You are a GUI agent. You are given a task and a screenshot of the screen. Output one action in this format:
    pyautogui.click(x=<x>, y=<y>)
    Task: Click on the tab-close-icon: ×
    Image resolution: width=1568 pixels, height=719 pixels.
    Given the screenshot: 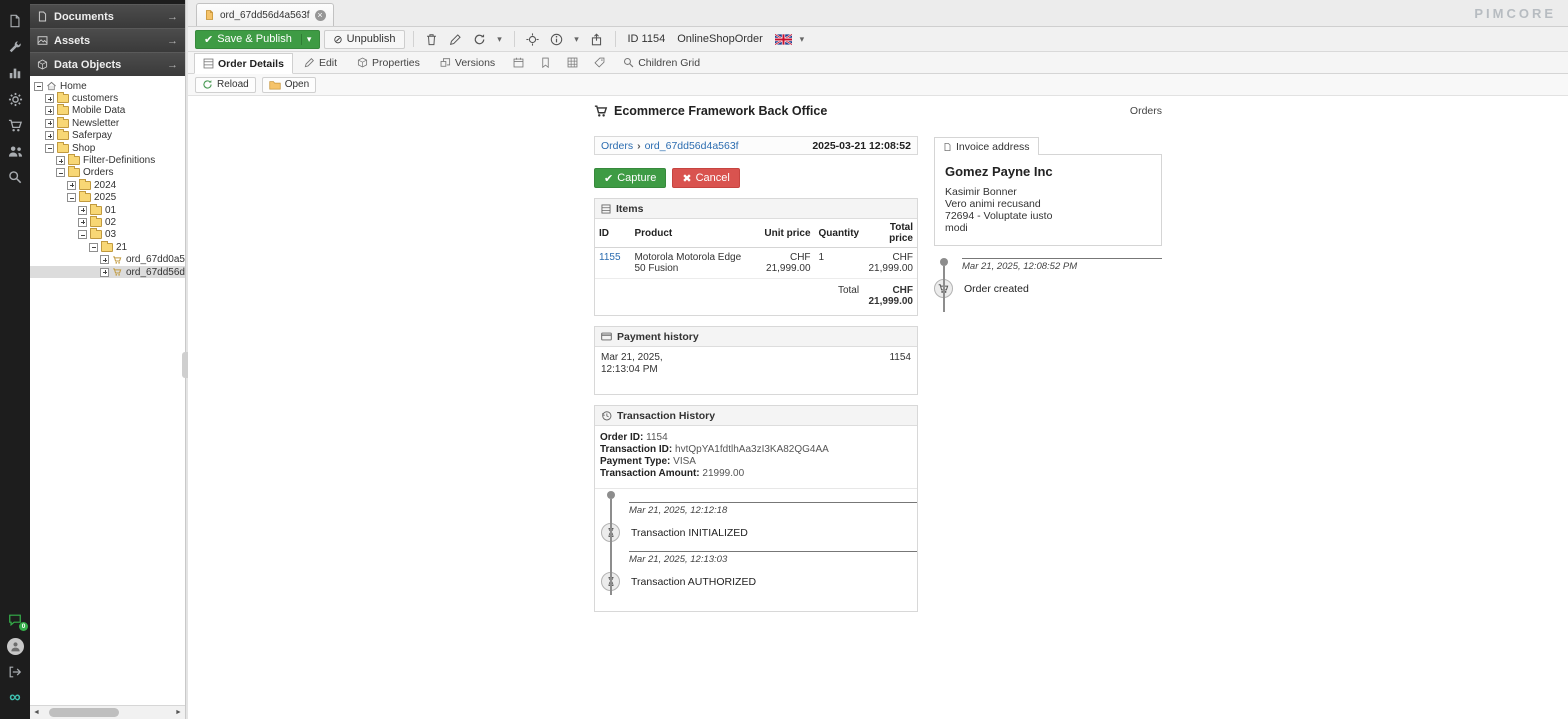 What is the action you would take?
    pyautogui.click(x=320, y=15)
    